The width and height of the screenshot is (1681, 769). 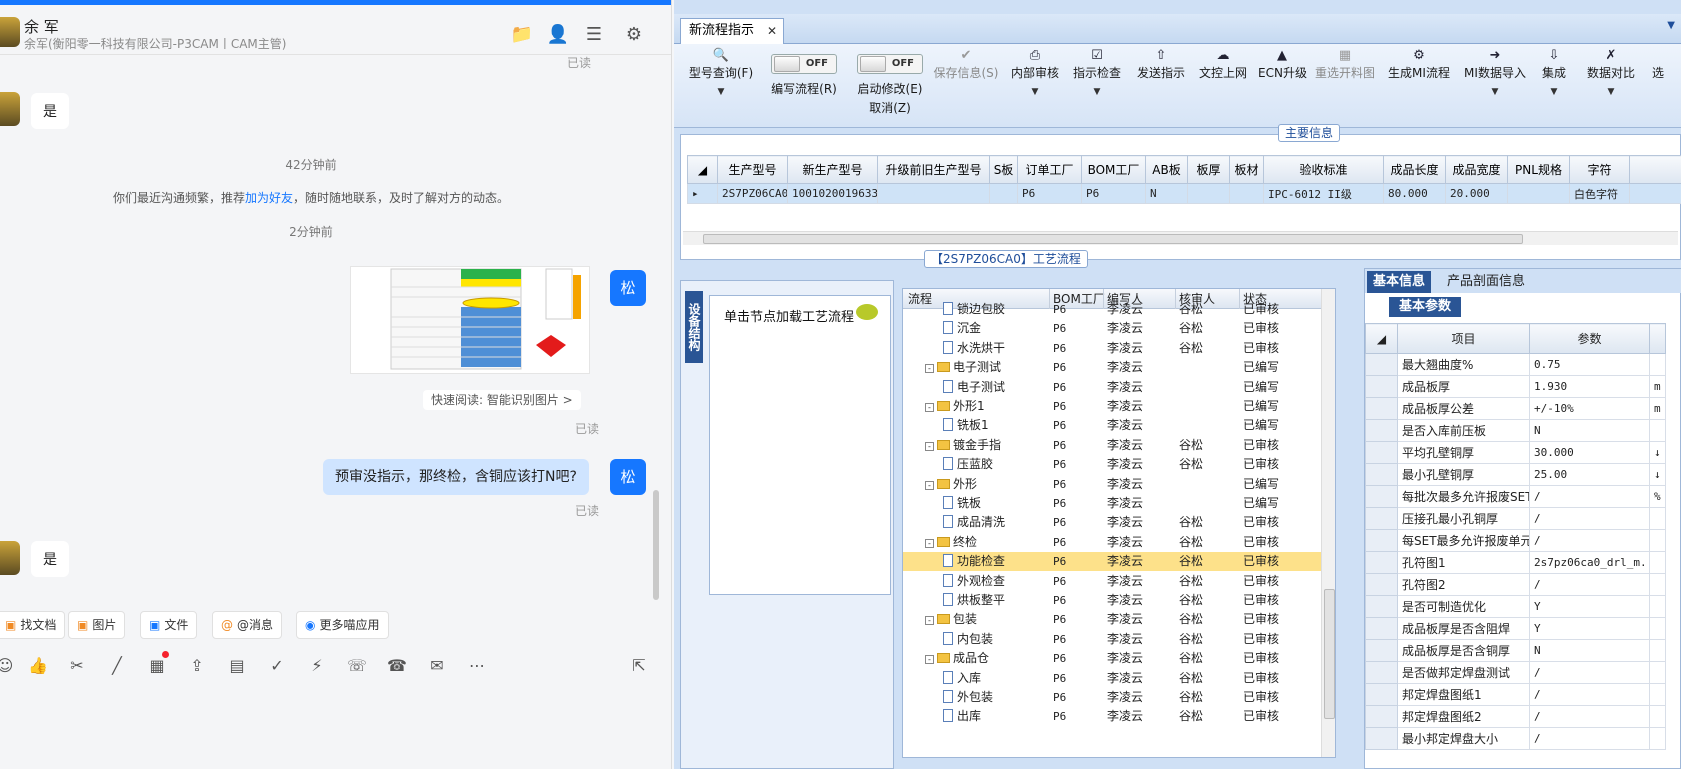 I want to click on file-chip: ▣ 文件, so click(x=169, y=625).